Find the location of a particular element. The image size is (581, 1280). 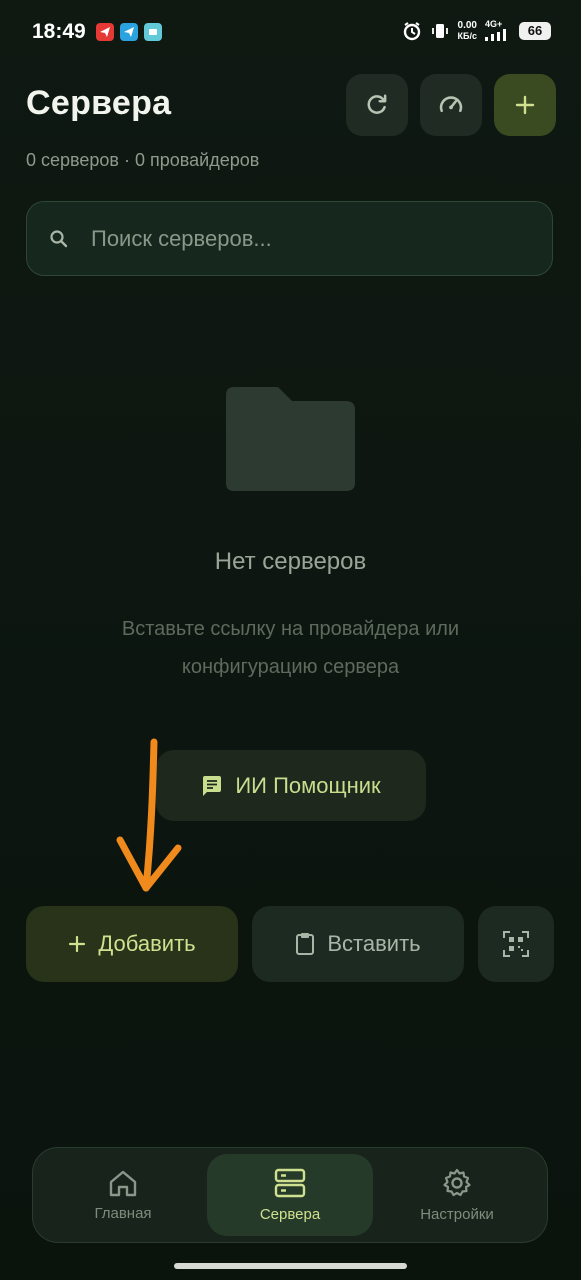

paste-button-label: Вставить is located at coordinates (374, 943).